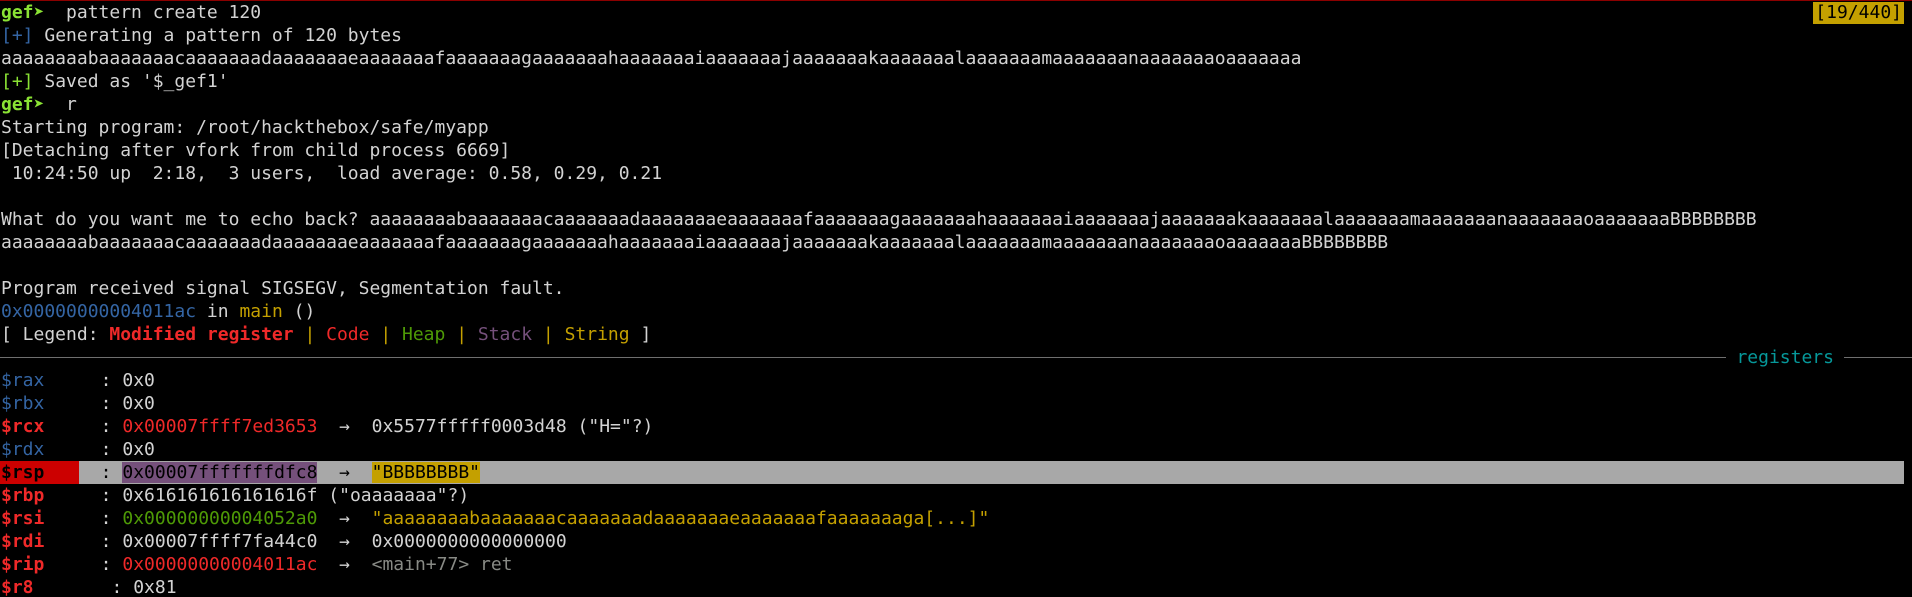 The image size is (1912, 597). I want to click on register-value: 0x00007ffff7ed3653, so click(220, 426).